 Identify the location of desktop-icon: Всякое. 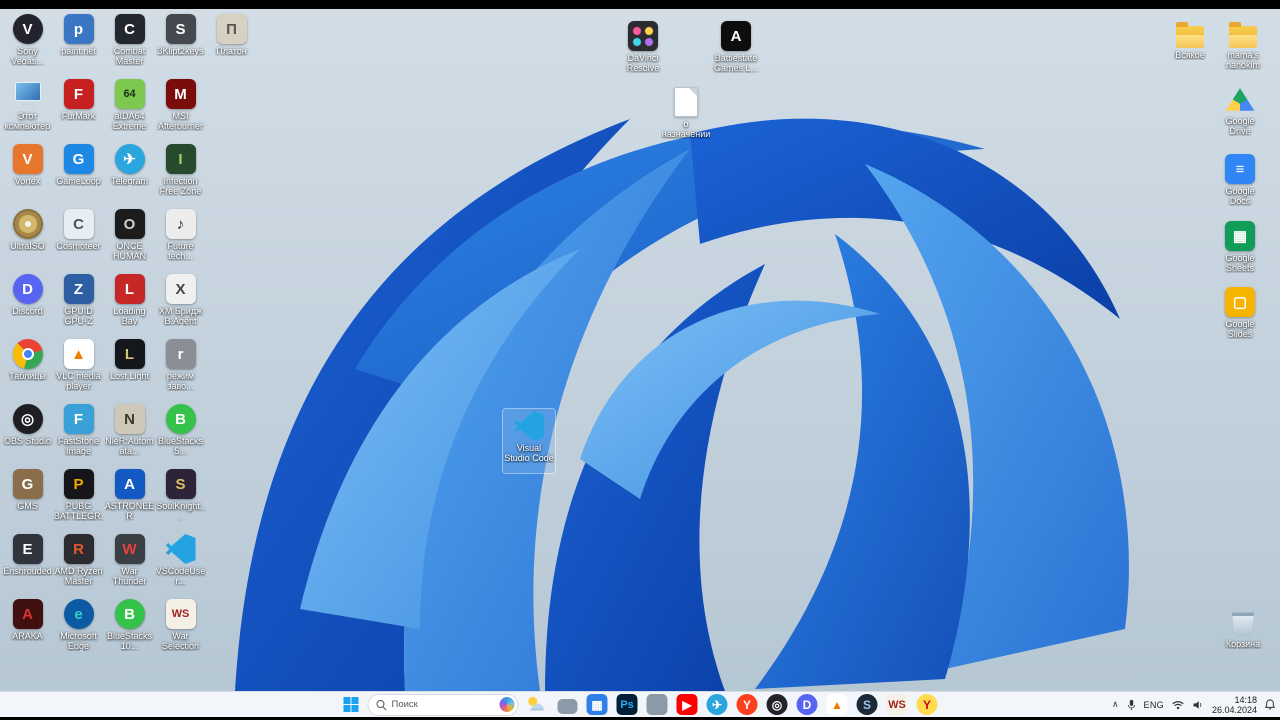
(1190, 51).